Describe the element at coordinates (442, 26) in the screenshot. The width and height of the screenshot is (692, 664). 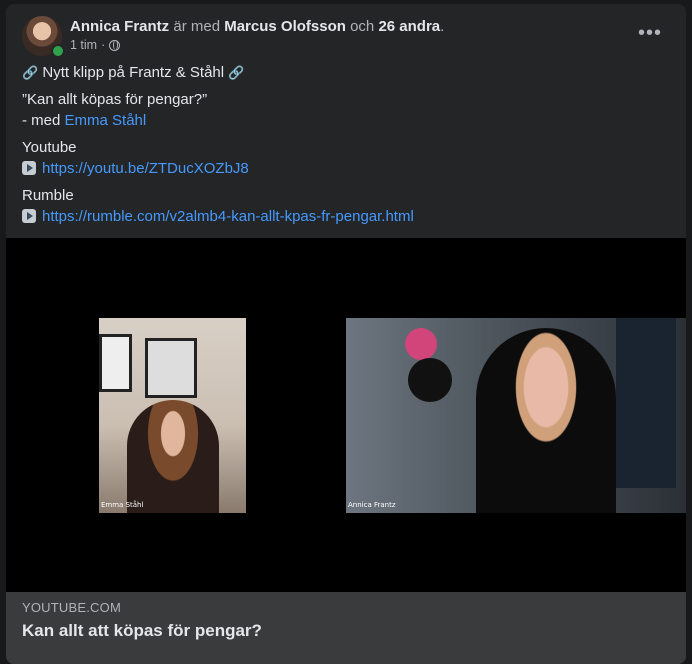
I see `period: .` at that location.